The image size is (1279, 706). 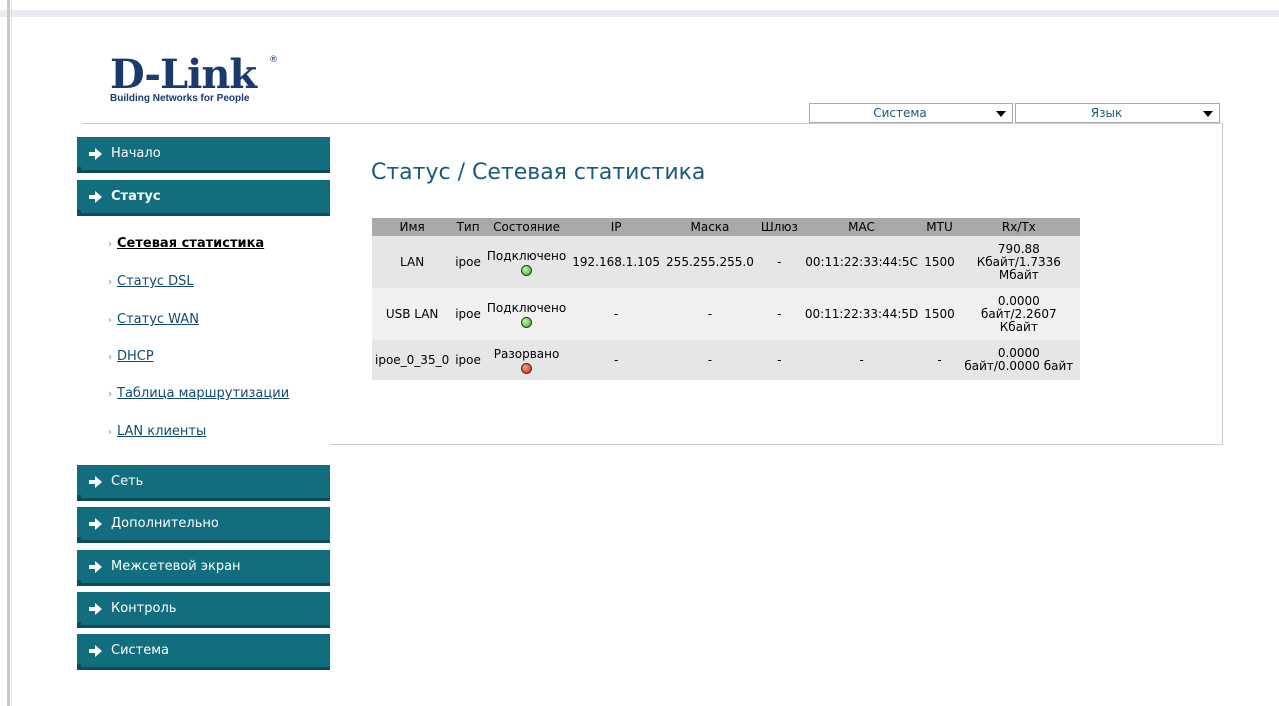 I want to click on column-header: Имя, so click(x=412, y=227).